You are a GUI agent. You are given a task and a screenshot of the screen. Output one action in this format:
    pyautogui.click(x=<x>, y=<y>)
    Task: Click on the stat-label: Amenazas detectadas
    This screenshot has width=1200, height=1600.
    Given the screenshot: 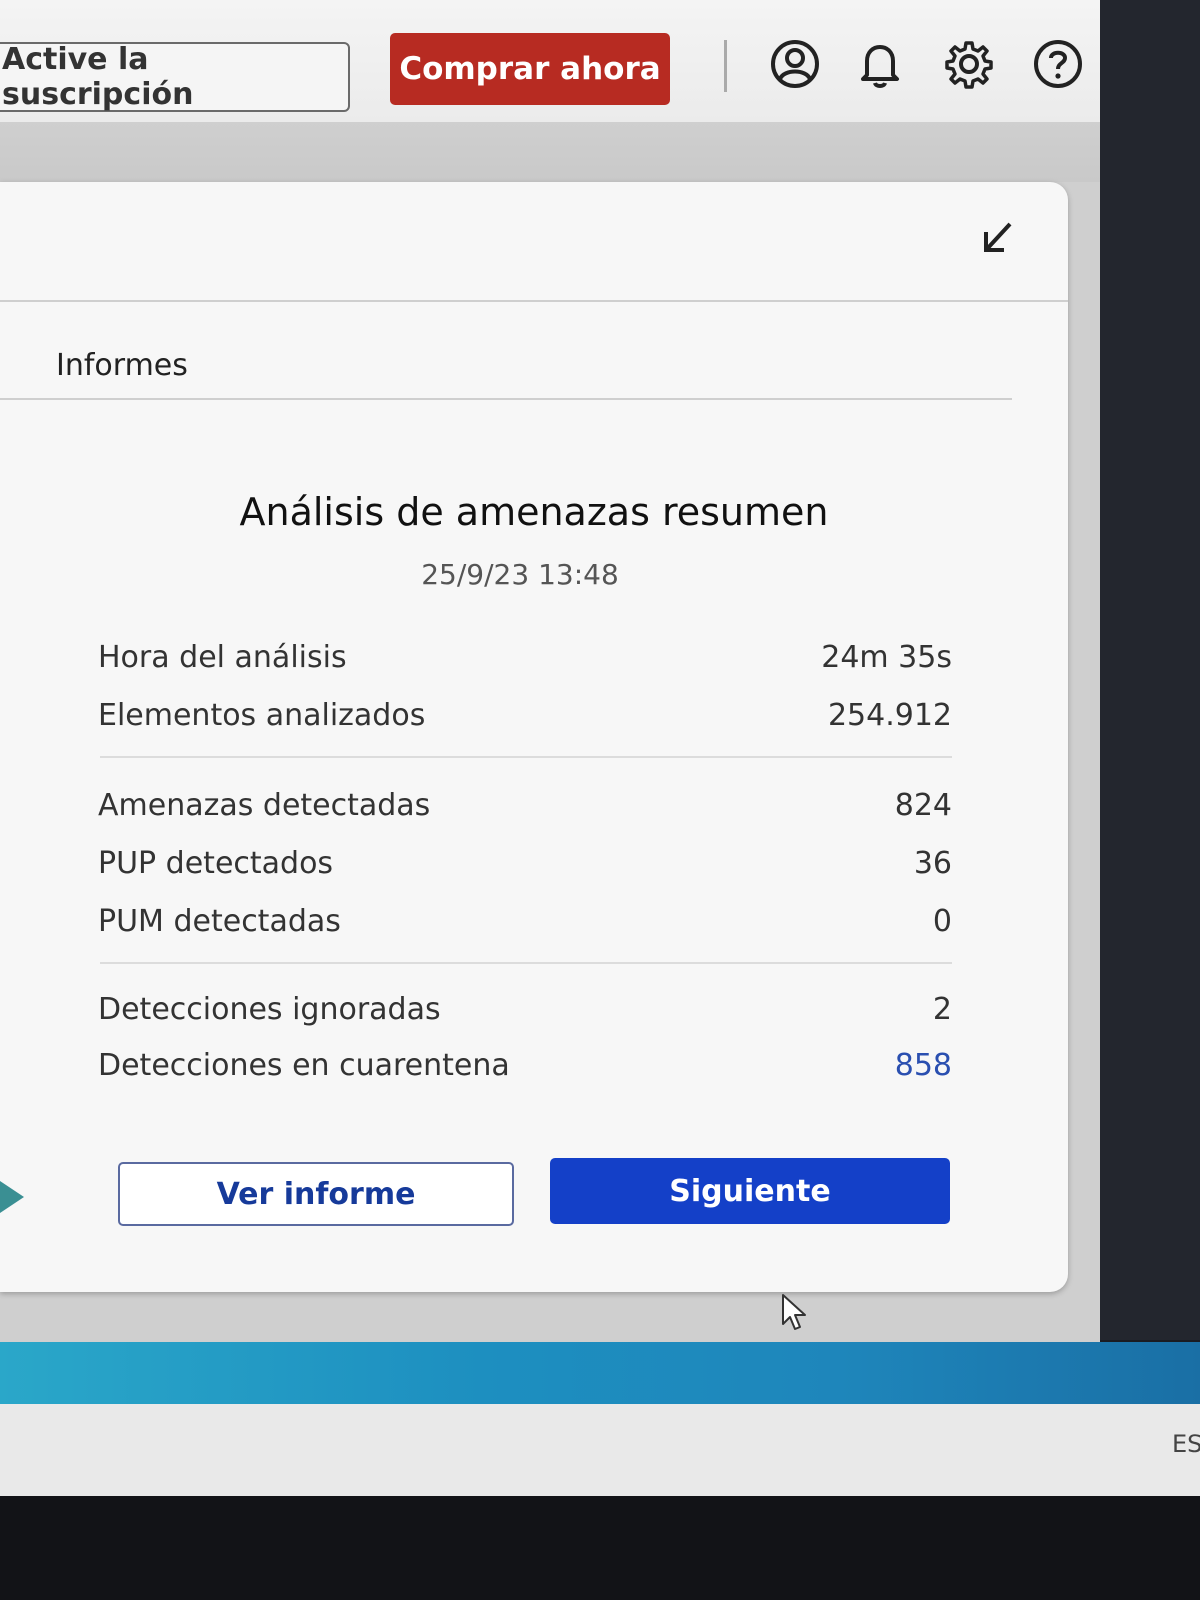 What is the action you would take?
    pyautogui.click(x=264, y=805)
    